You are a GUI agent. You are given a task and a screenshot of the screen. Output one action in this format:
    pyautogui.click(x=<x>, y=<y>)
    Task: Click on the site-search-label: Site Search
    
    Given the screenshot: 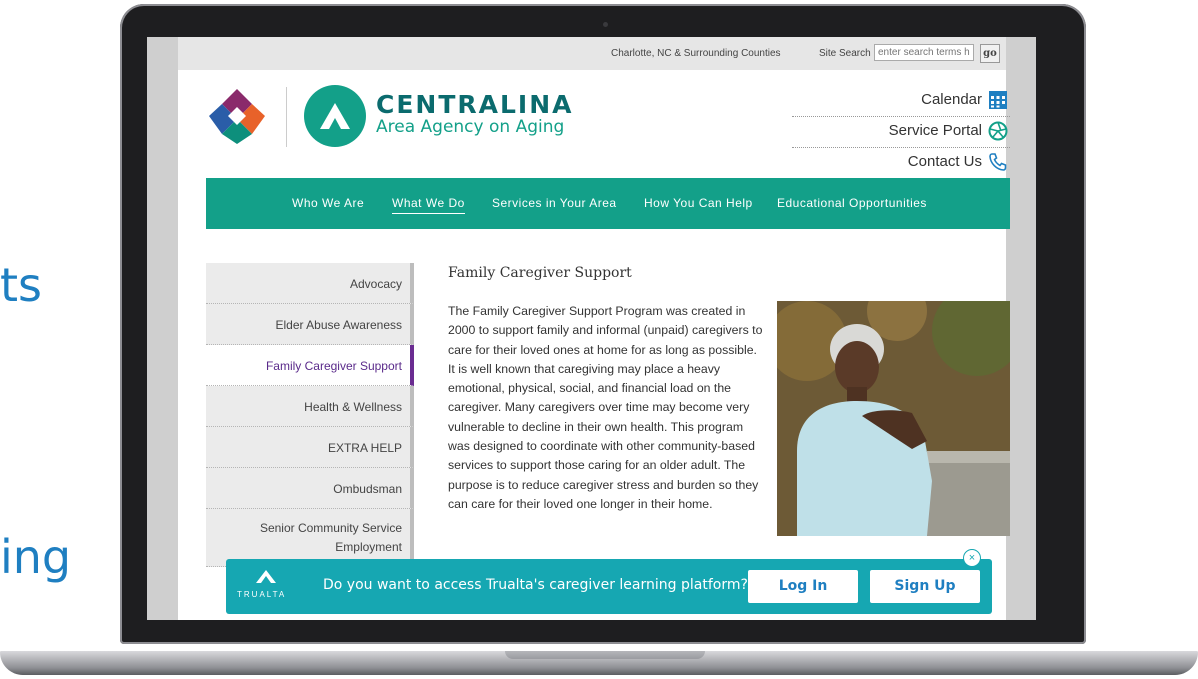 What is the action you would take?
    pyautogui.click(x=845, y=53)
    